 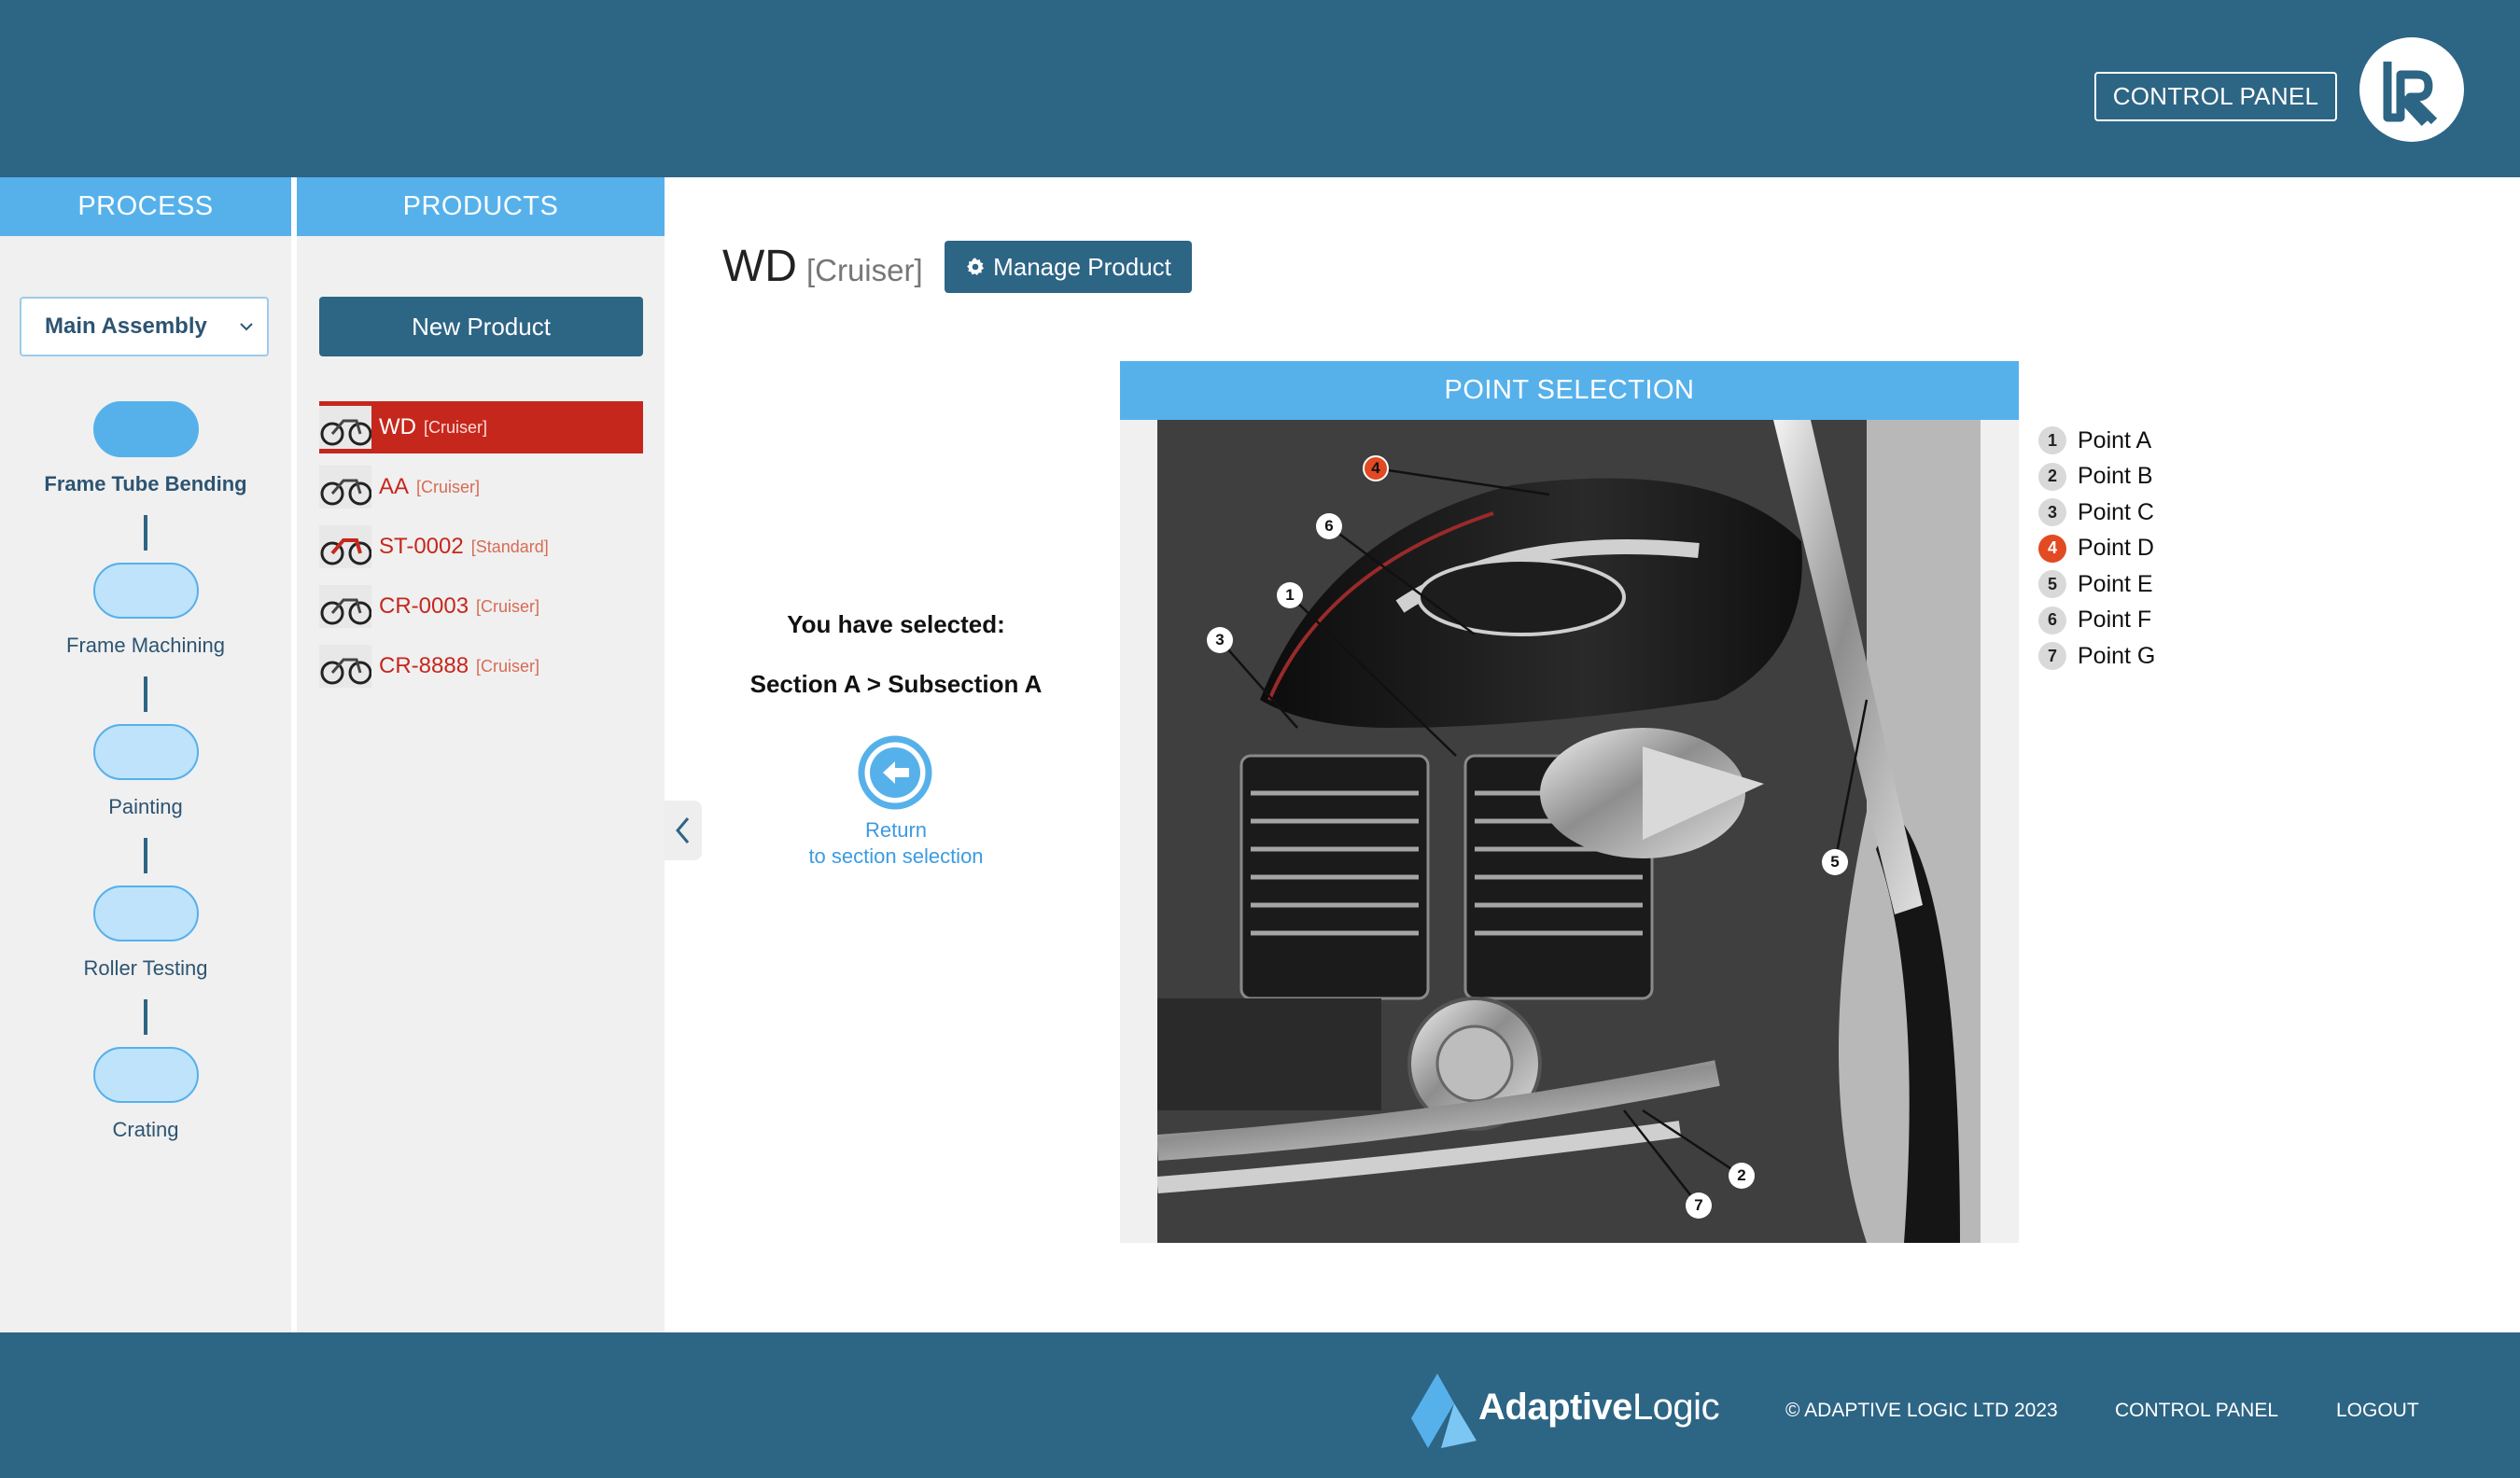 What do you see at coordinates (246, 327) in the screenshot?
I see `chevron-down-icon` at bounding box center [246, 327].